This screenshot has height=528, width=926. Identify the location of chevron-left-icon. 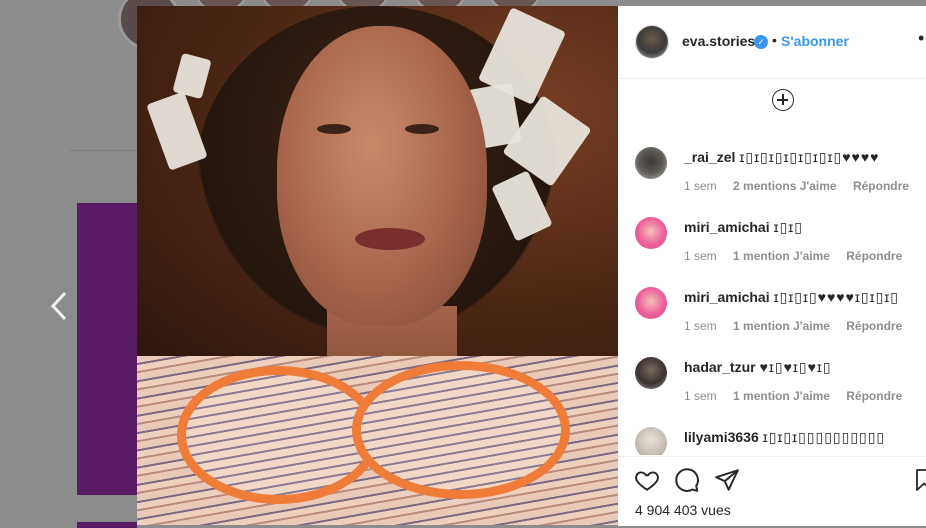
(58, 306).